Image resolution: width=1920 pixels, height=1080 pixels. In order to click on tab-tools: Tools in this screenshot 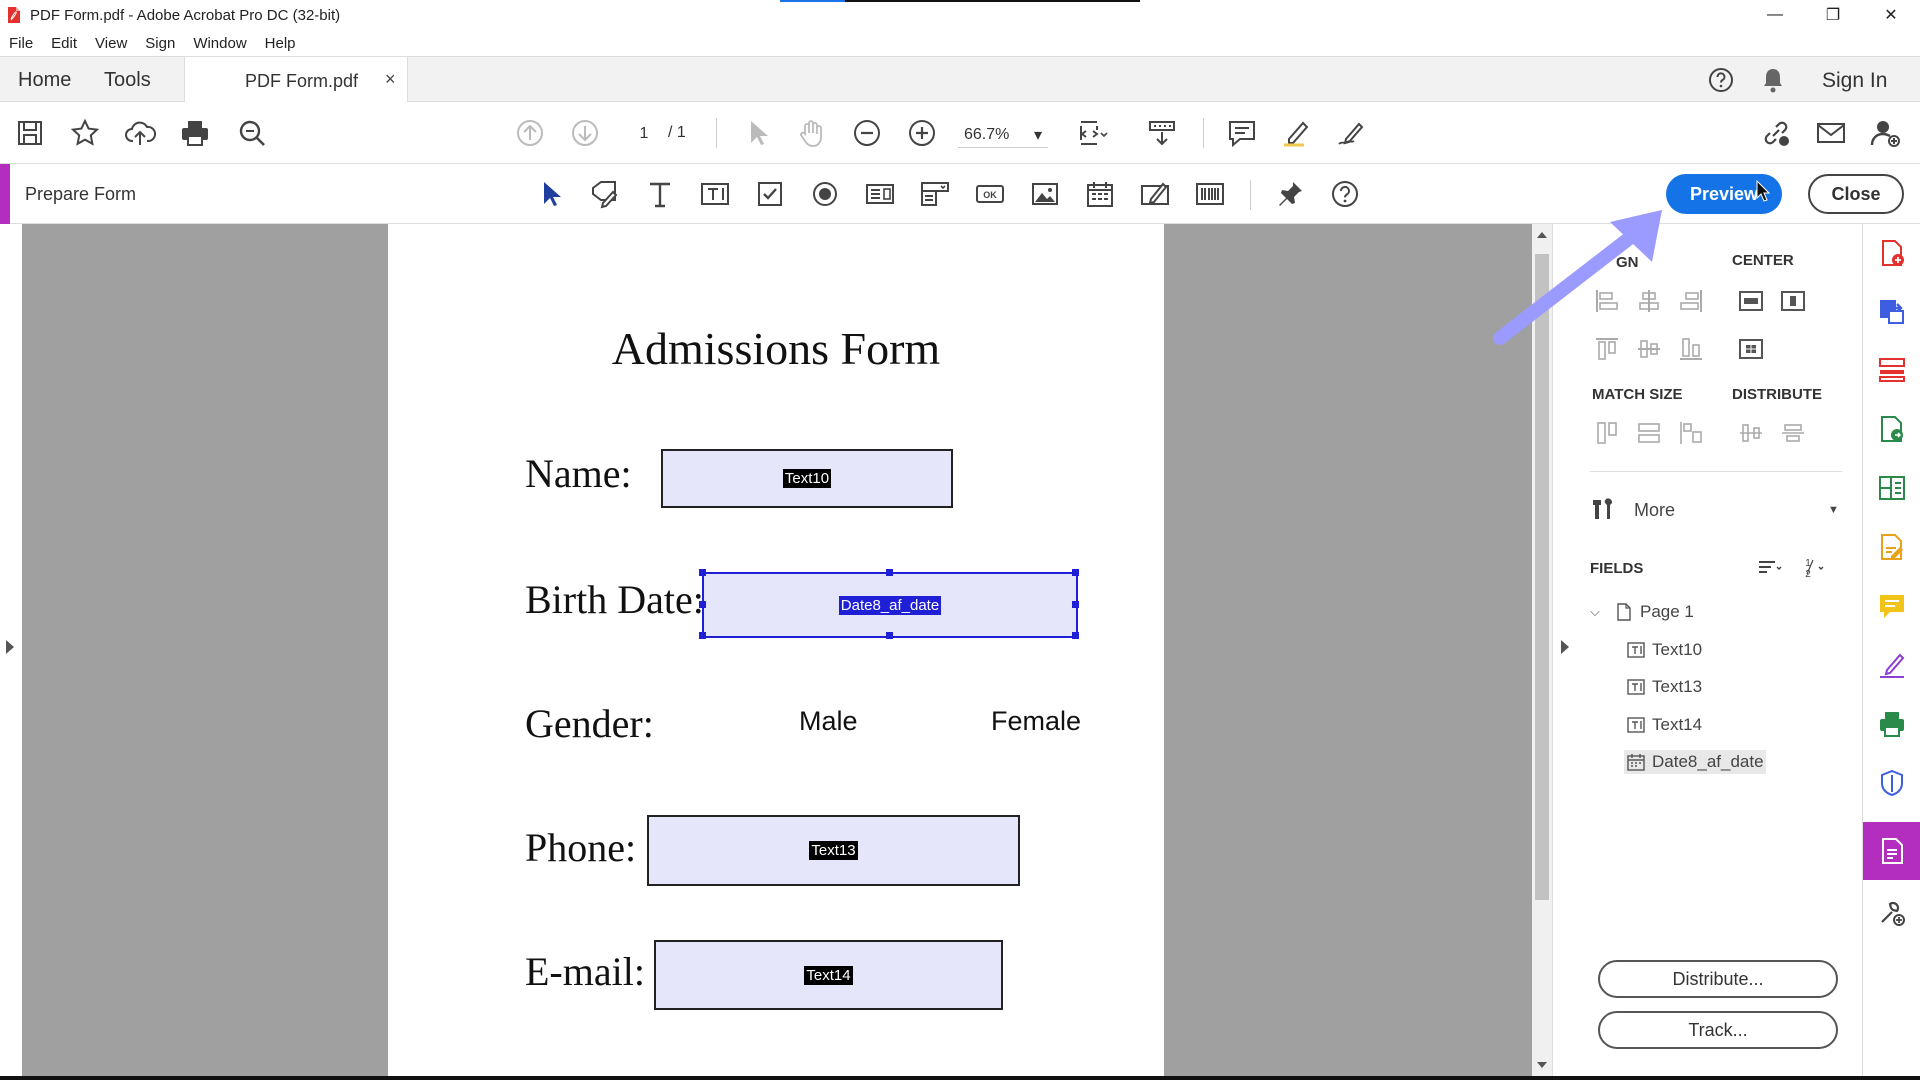, I will do `click(127, 80)`.